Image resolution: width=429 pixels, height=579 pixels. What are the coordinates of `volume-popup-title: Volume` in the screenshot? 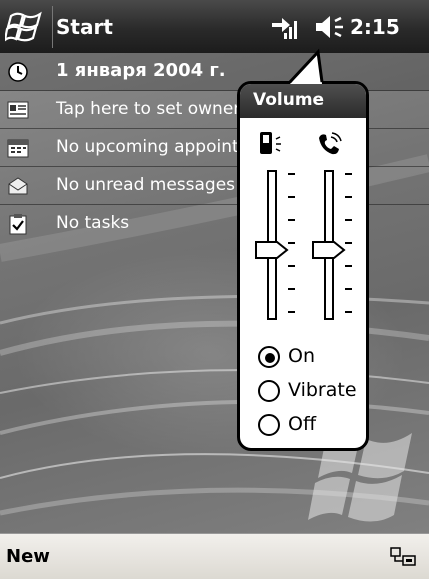 It's located at (289, 100).